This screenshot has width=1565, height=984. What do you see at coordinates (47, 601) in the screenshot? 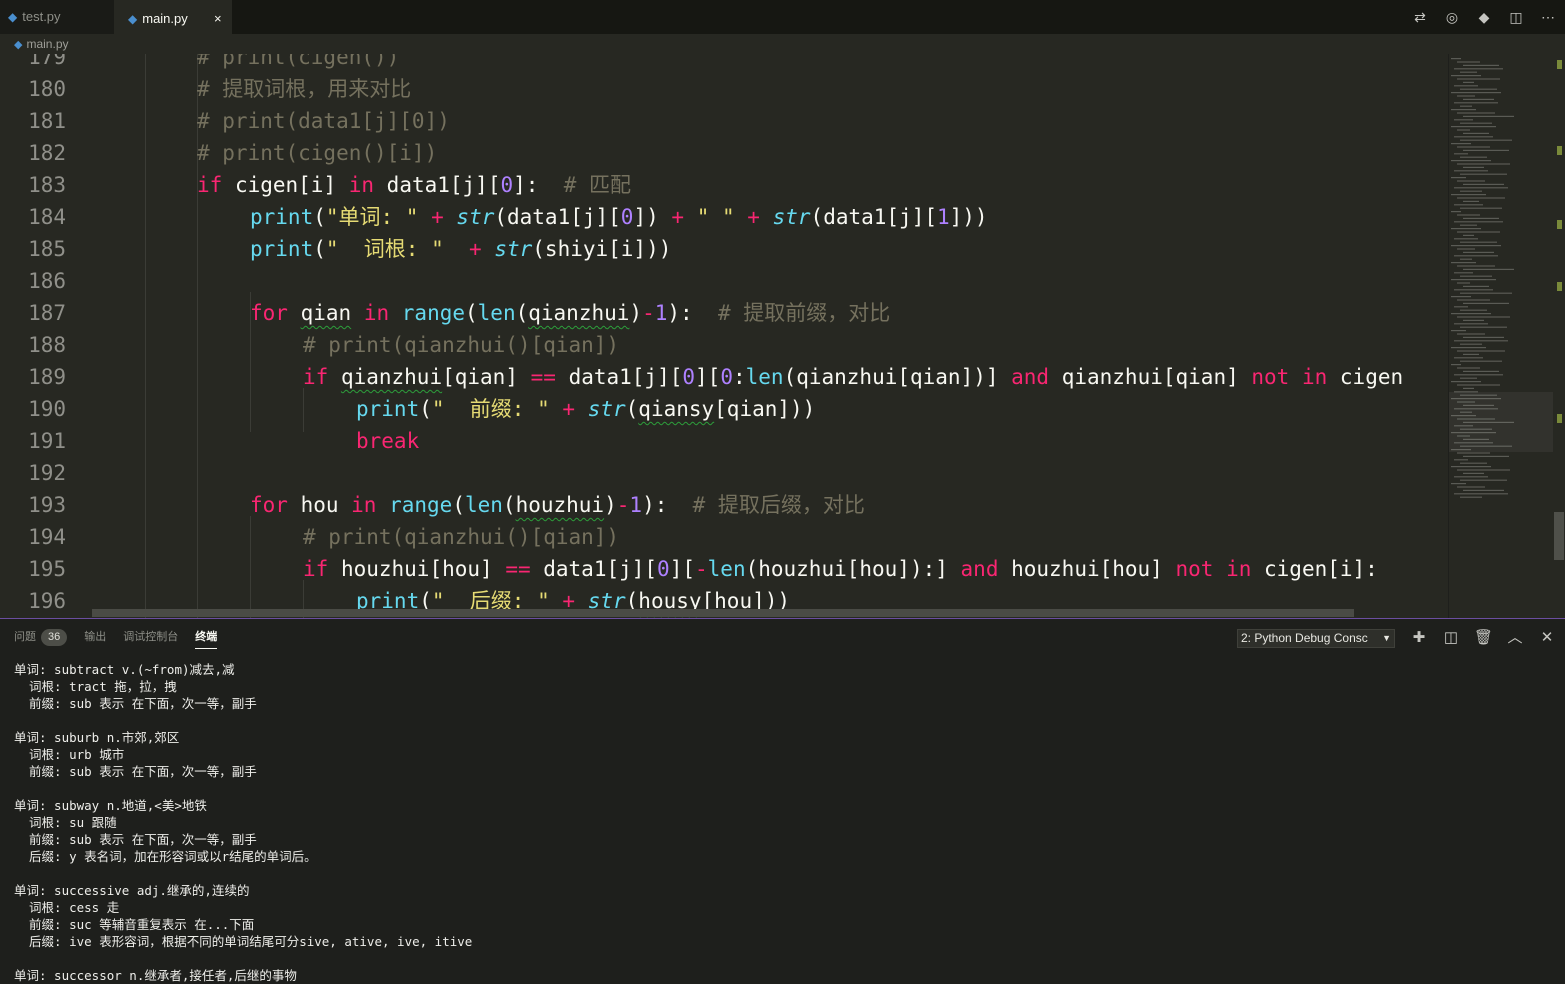
I see `line-number: 196` at bounding box center [47, 601].